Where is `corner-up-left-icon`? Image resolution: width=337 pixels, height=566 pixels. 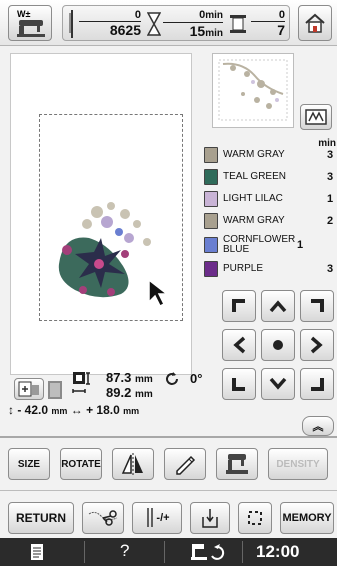
corner-up-left-icon is located at coordinates (238, 305).